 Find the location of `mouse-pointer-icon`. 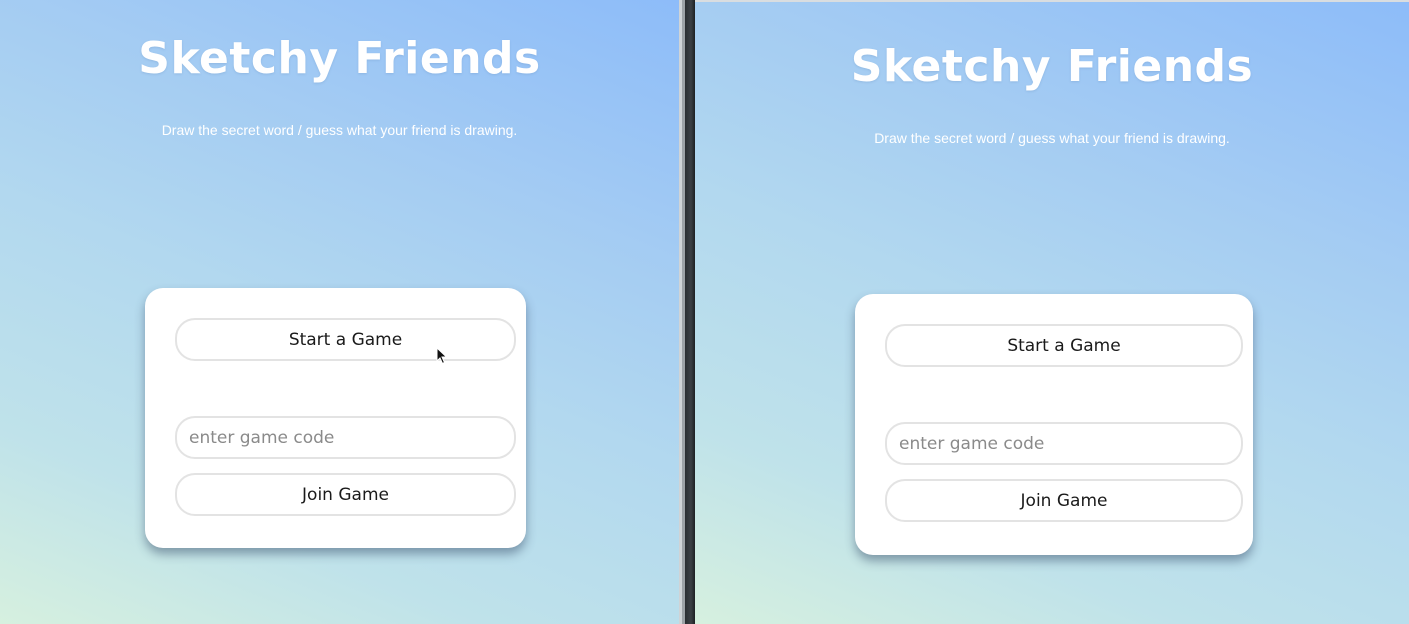

mouse-pointer-icon is located at coordinates (442, 356).